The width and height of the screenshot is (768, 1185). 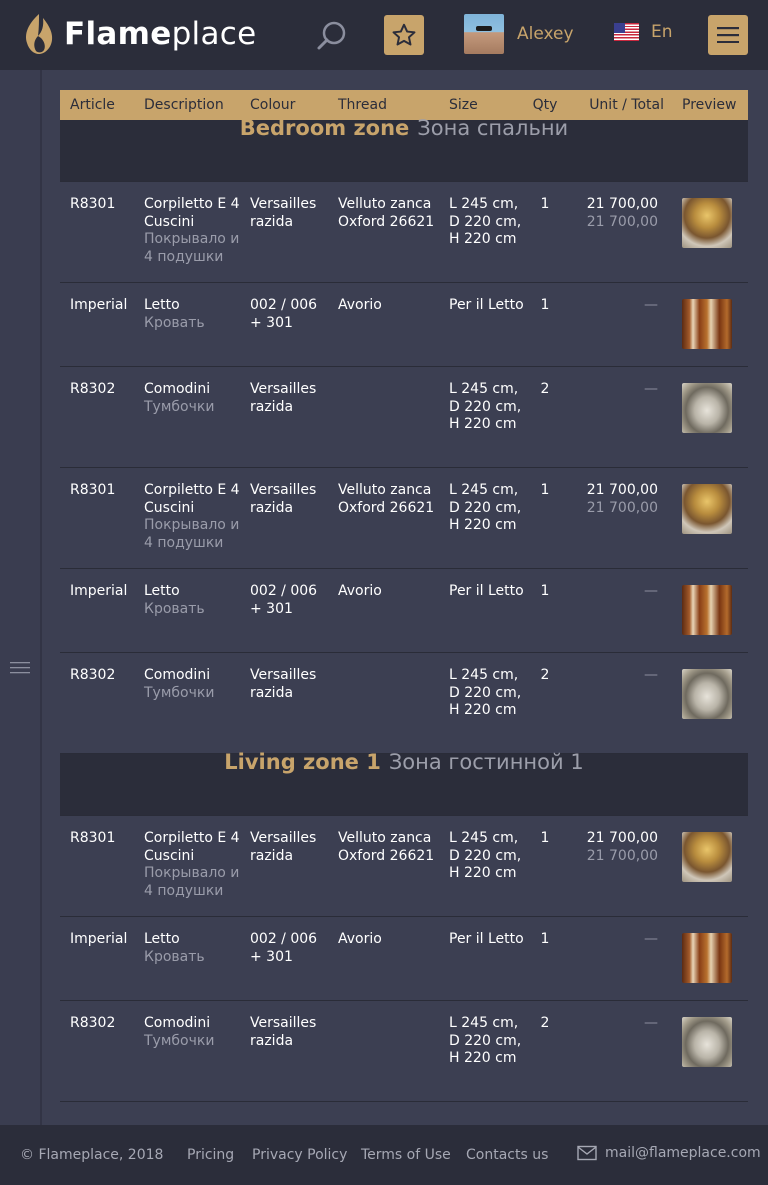 What do you see at coordinates (383, 866) in the screenshot?
I see `cell-thread: Velluto zanca Oxford 26621` at bounding box center [383, 866].